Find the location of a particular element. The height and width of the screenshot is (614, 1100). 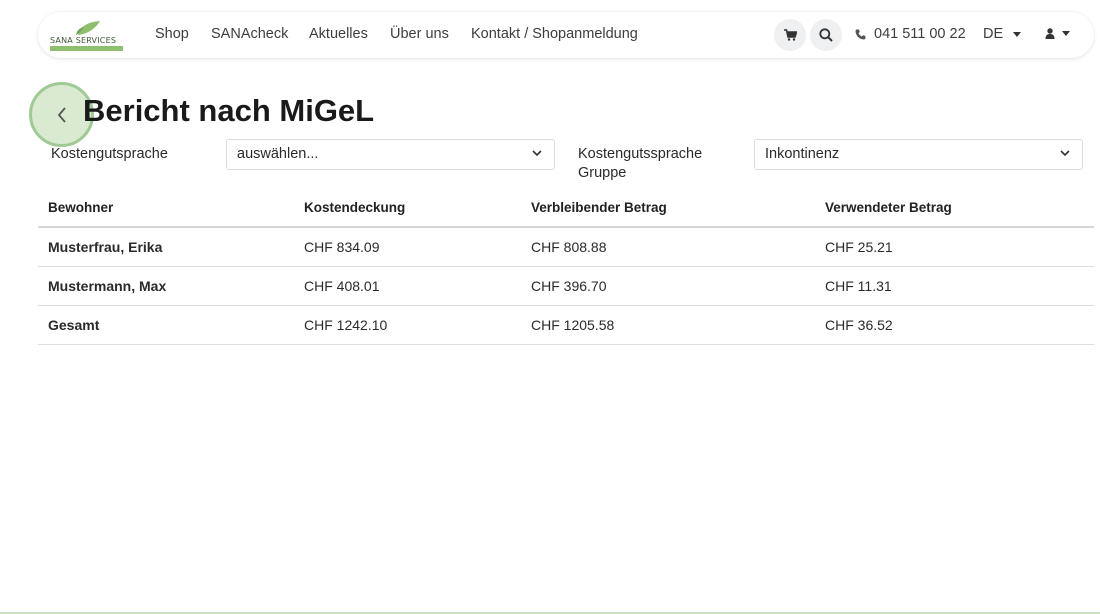

cart-button is located at coordinates (790, 35).